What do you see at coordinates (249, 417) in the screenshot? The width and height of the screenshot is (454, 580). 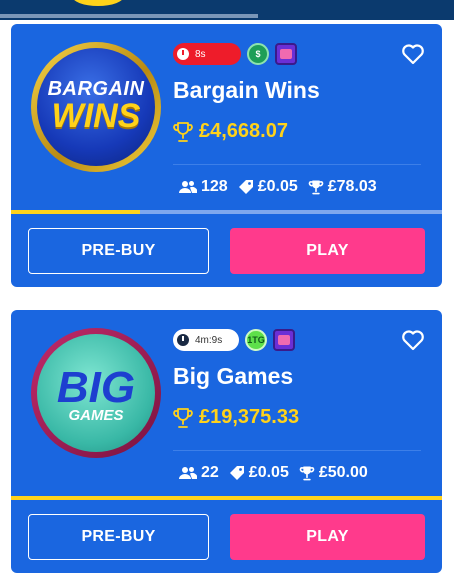 I see `jackpot-amount: £19,375.33` at bounding box center [249, 417].